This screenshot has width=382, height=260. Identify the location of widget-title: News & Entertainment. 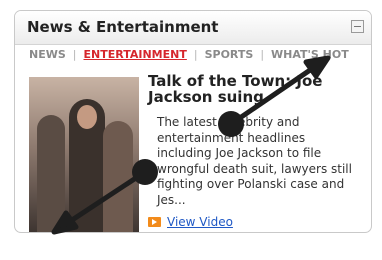
(123, 27).